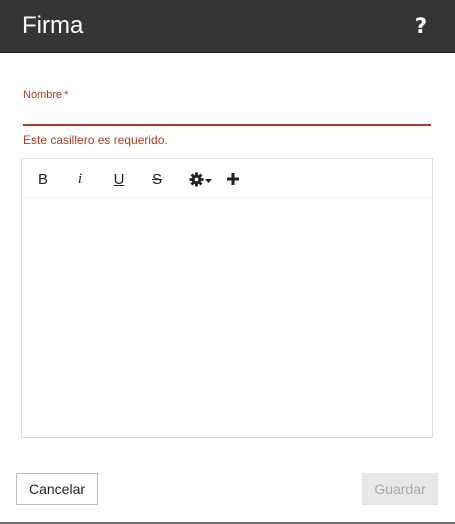 The height and width of the screenshot is (524, 455). What do you see at coordinates (421, 26) in the screenshot?
I see `help-button: ?` at bounding box center [421, 26].